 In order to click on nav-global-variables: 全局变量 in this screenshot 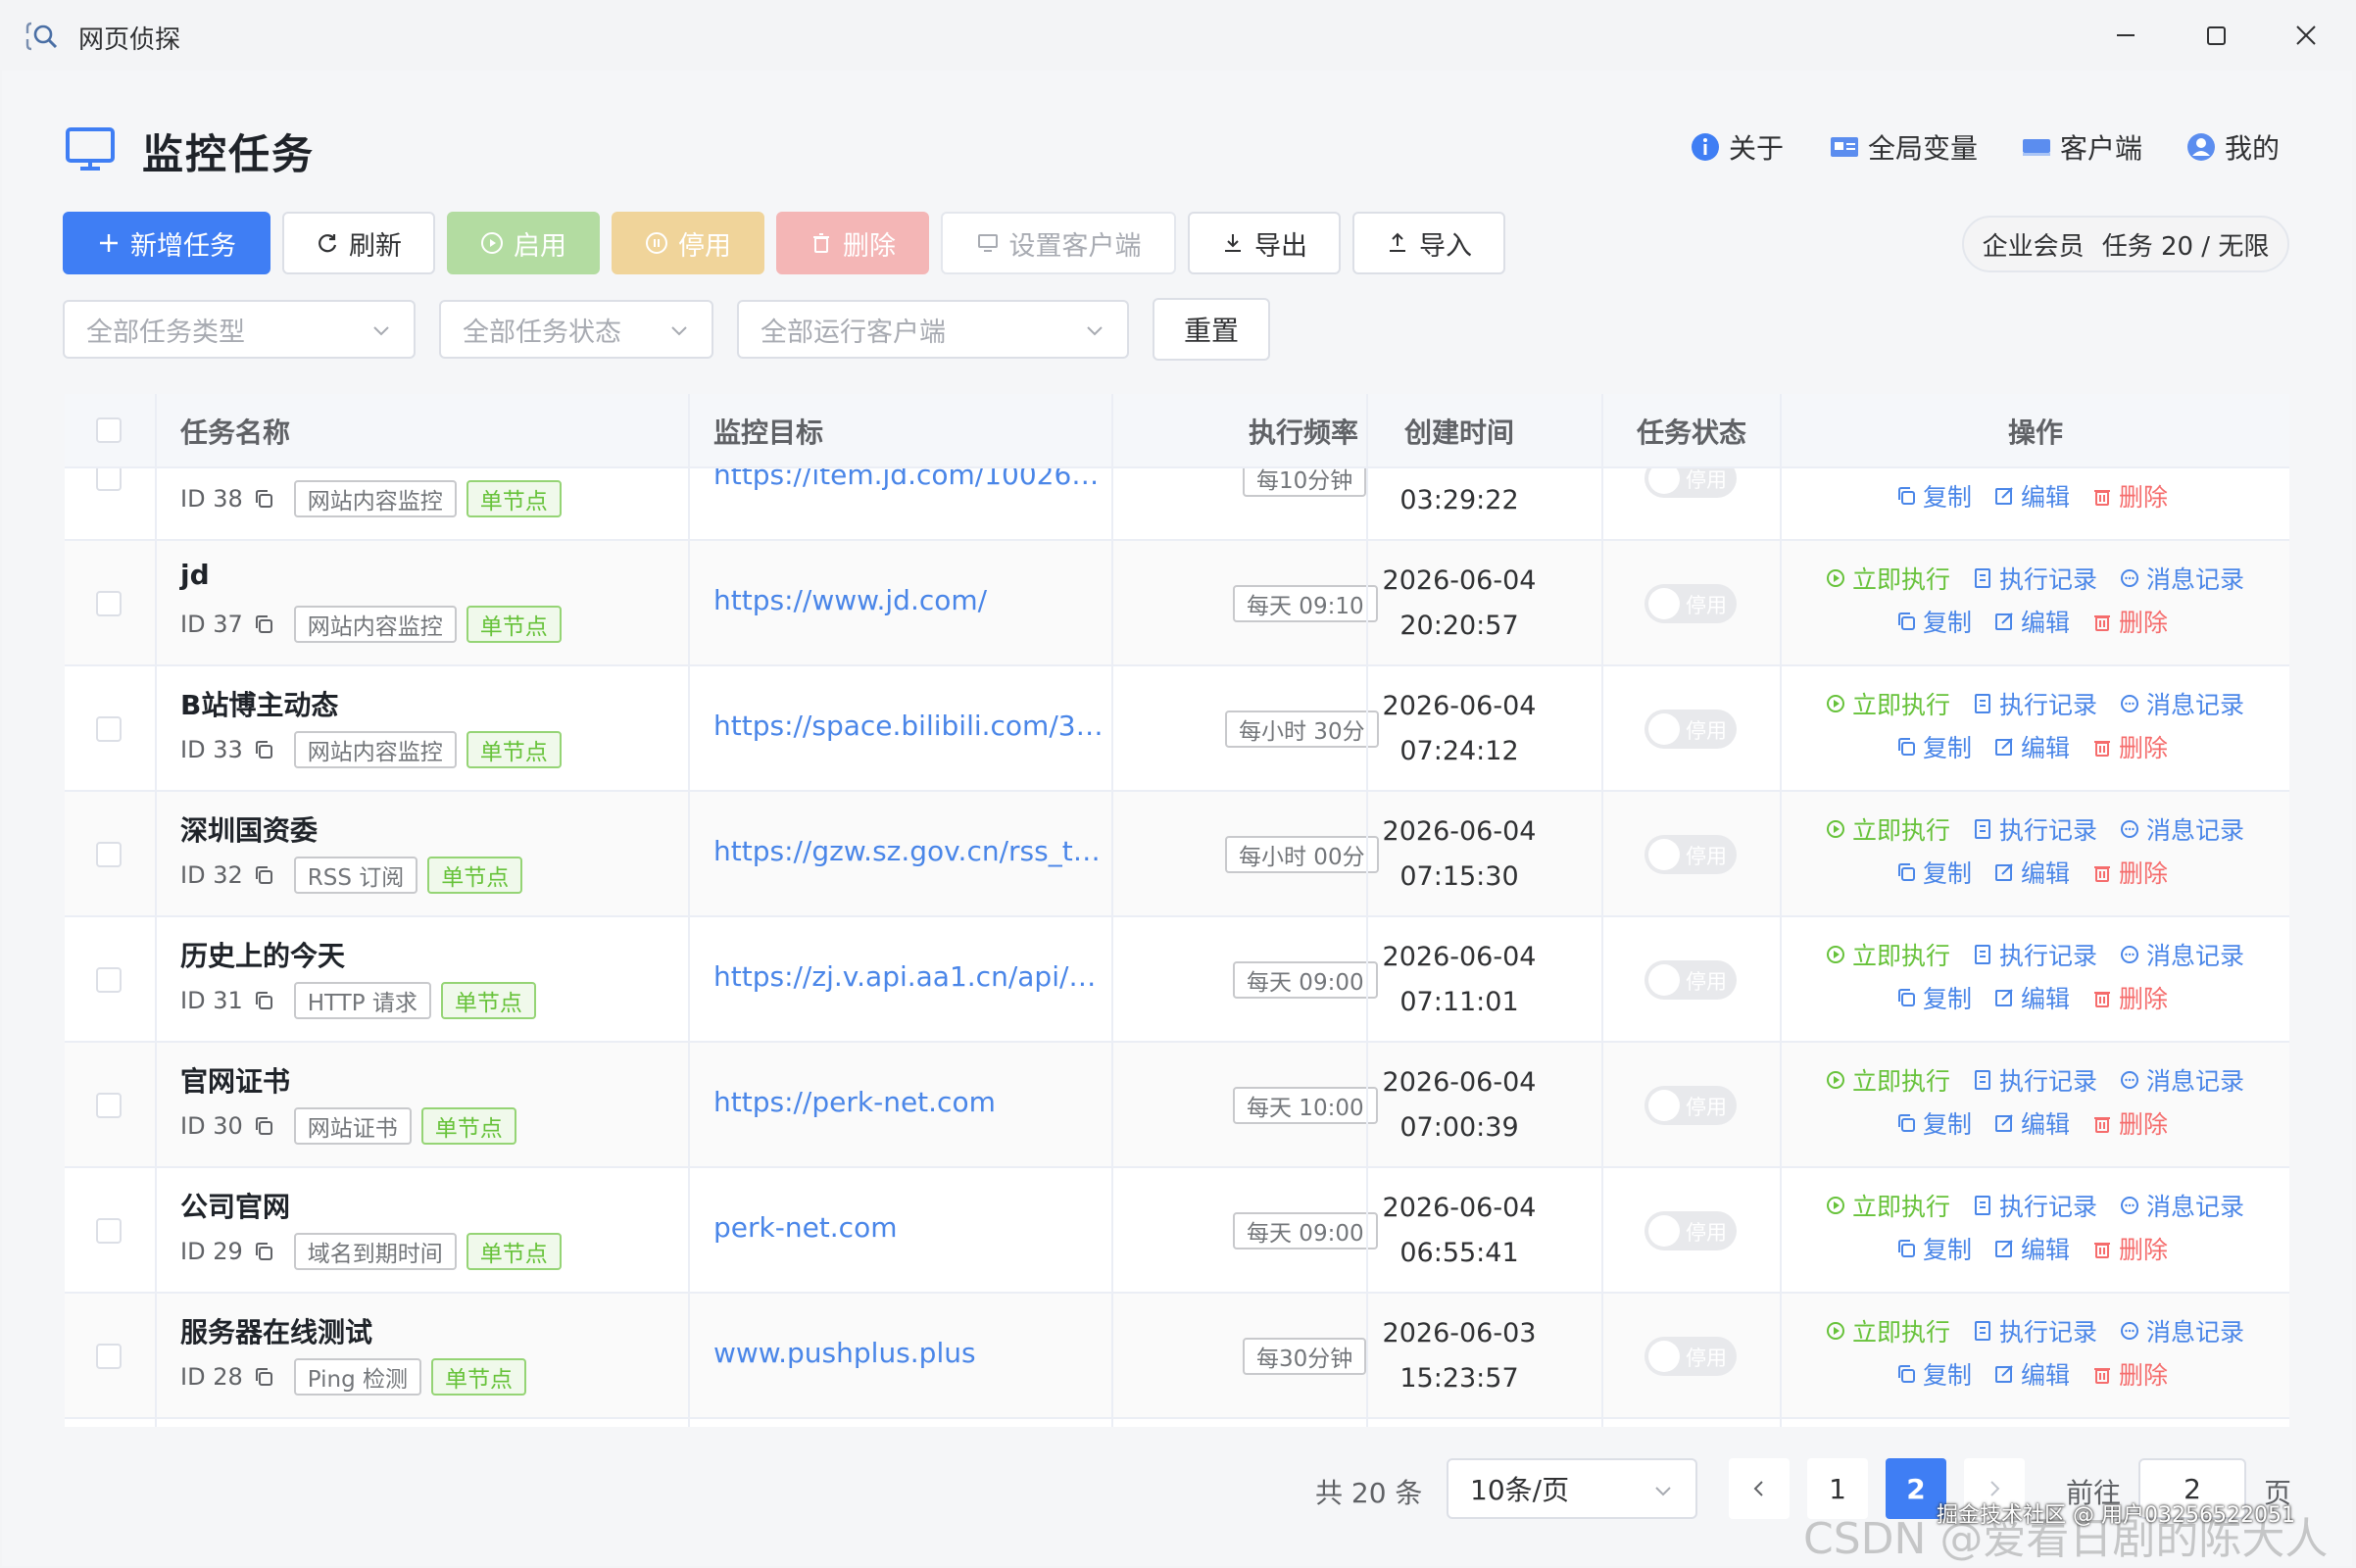, I will do `click(1903, 147)`.